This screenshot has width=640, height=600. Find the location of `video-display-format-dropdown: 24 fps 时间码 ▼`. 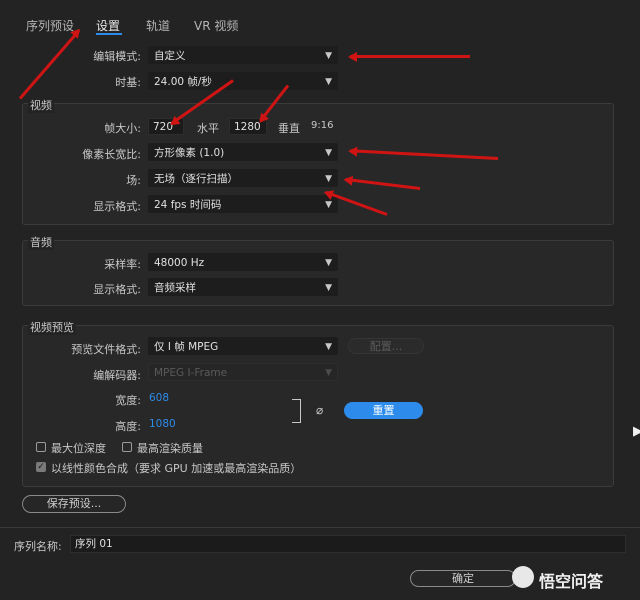

video-display-format-dropdown: 24 fps 时间码 ▼ is located at coordinates (243, 204).